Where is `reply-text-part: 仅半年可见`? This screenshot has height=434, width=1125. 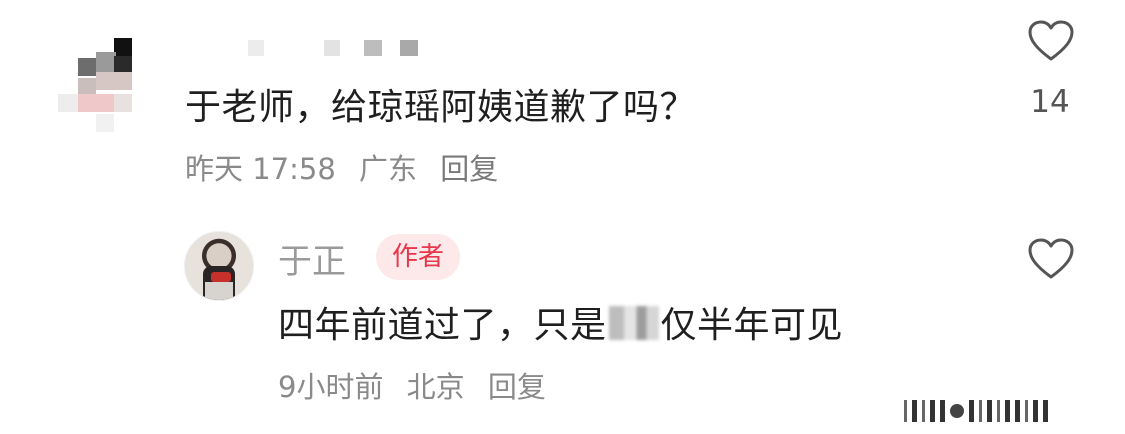
reply-text-part: 仅半年可见 is located at coordinates (752, 325).